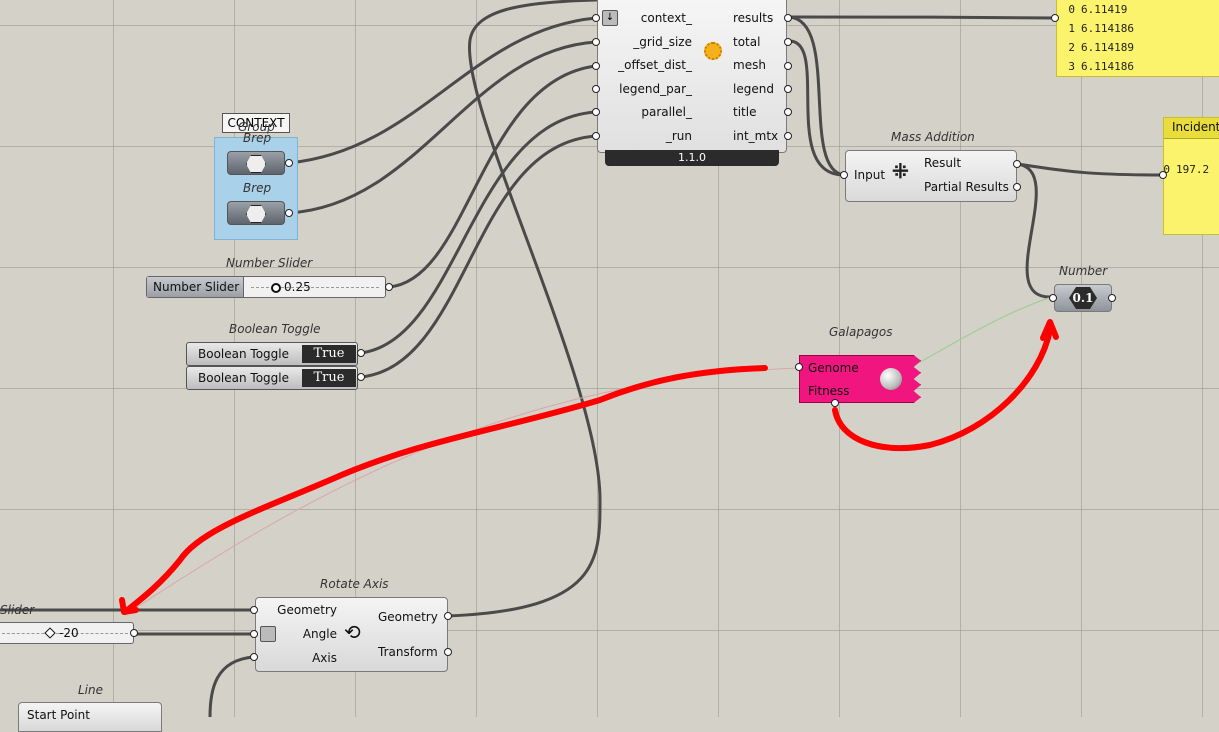 This screenshot has width=1219, height=732. What do you see at coordinates (788, 89) in the screenshot?
I see `port-legend` at bounding box center [788, 89].